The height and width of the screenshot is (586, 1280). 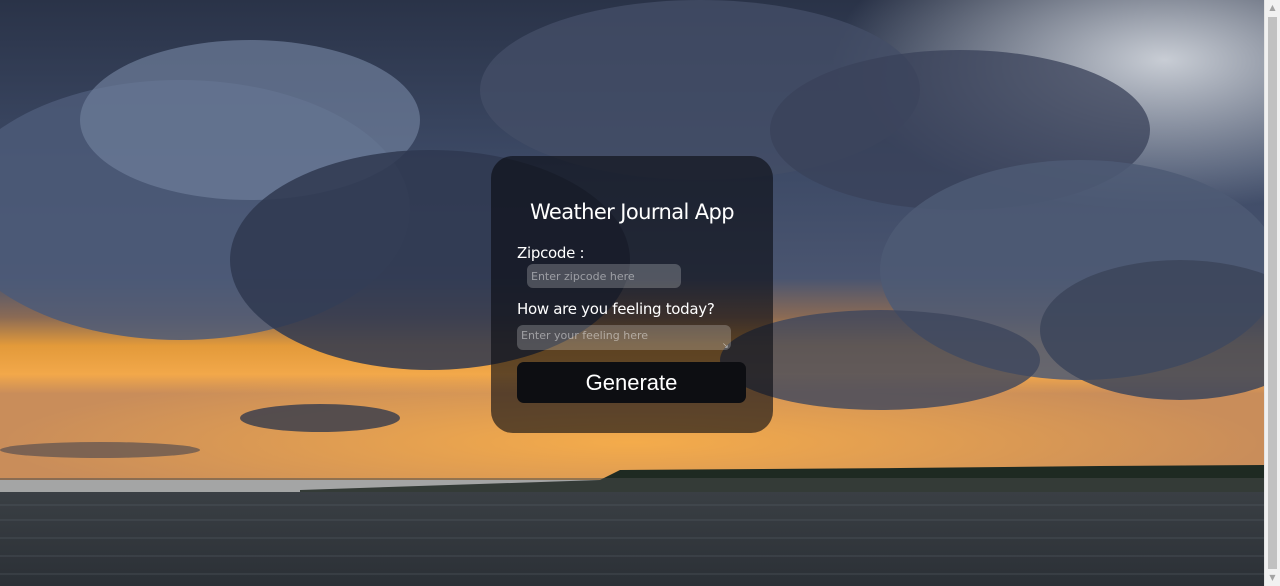 What do you see at coordinates (616, 309) in the screenshot?
I see `feeling-label: How are you feeling today?` at bounding box center [616, 309].